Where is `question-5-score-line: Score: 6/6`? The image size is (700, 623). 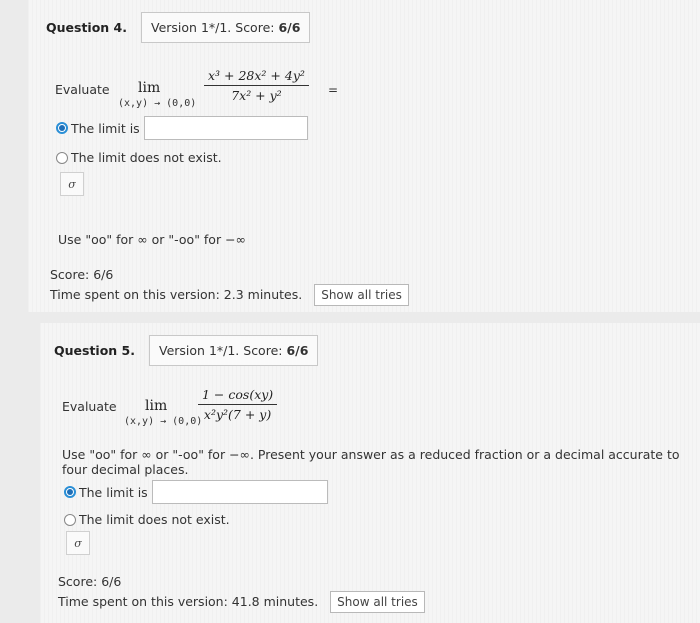 question-5-score-line: Score: 6/6 is located at coordinates (90, 581).